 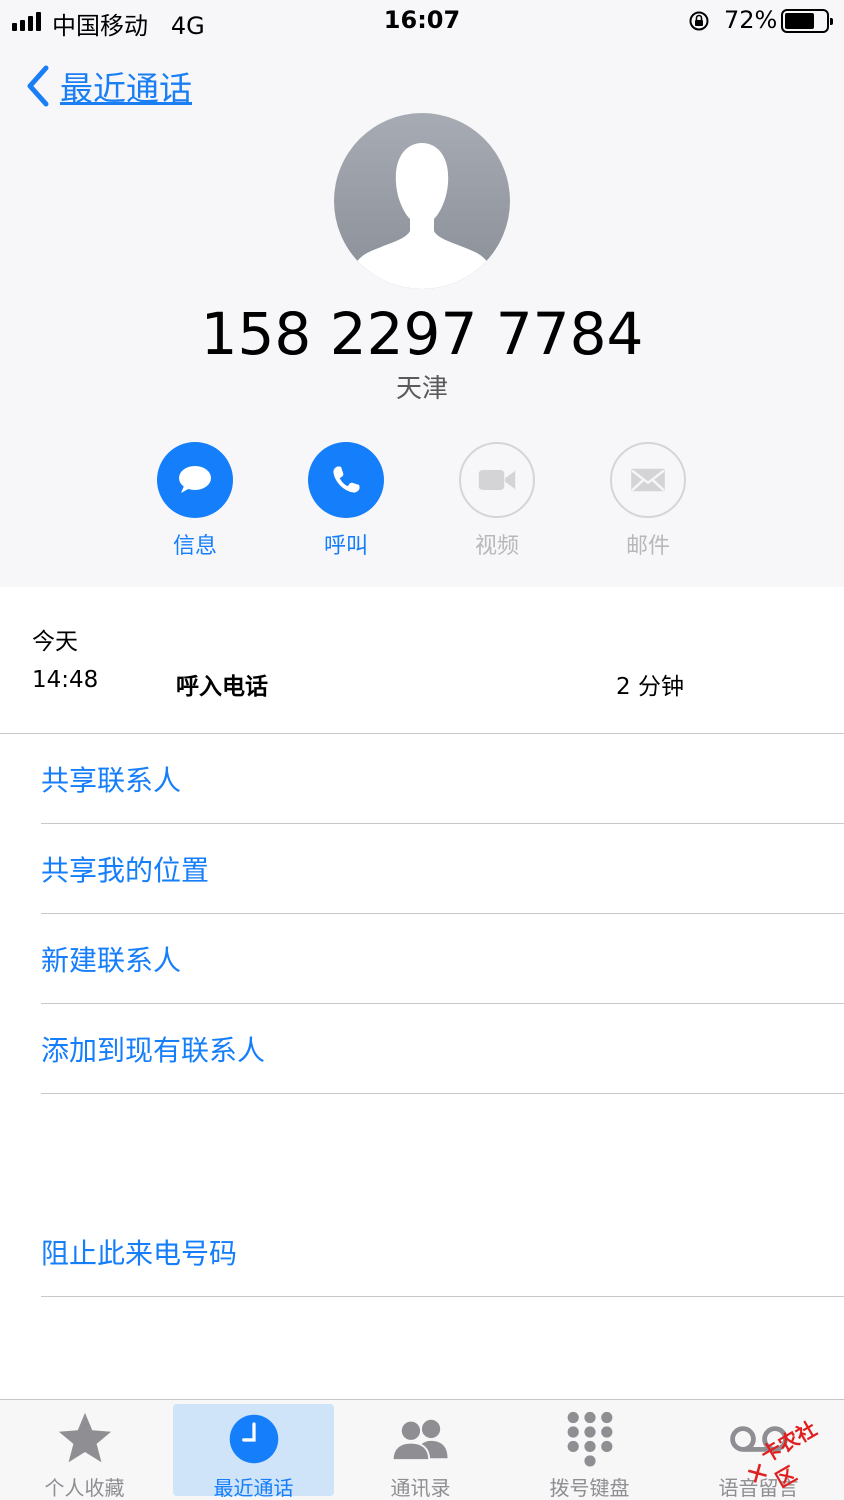 I want to click on tab-bar: 个人收藏 最近通话 通讯录 拨号键盘 语音留言, so click(x=422, y=1449).